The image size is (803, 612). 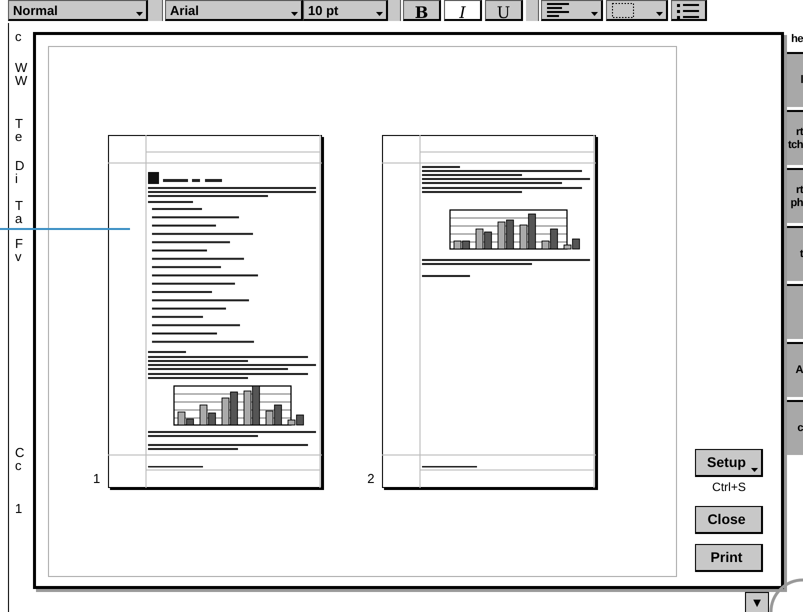 I want to click on bullets-button, so click(x=689, y=10).